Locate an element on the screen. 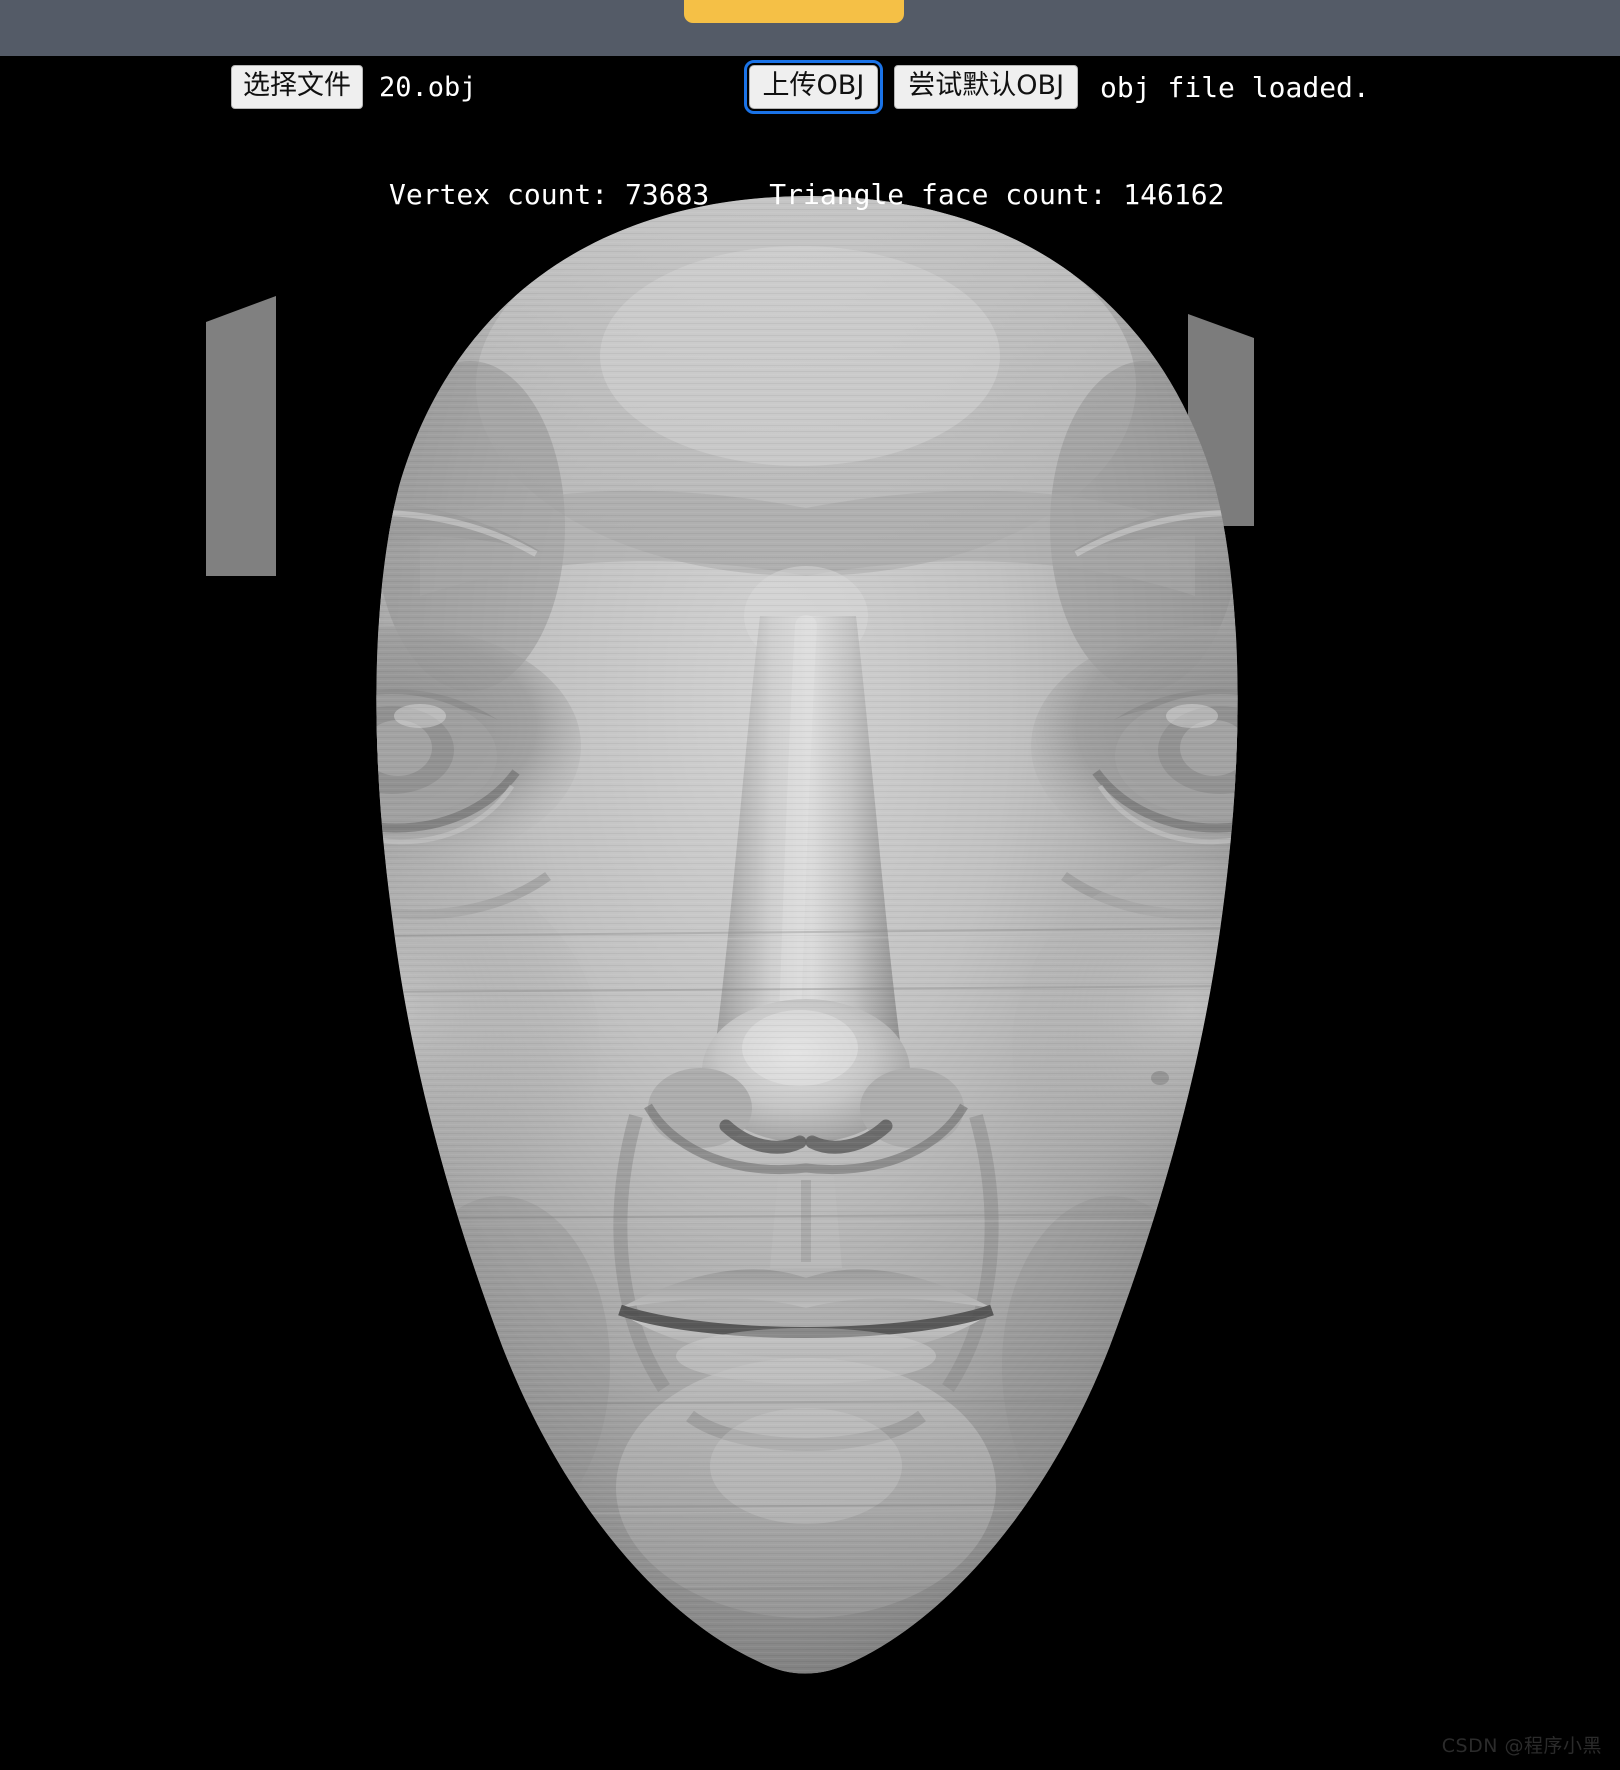 This screenshot has width=1620, height=1770. choose-file-button: 选择文件 is located at coordinates (297, 87).